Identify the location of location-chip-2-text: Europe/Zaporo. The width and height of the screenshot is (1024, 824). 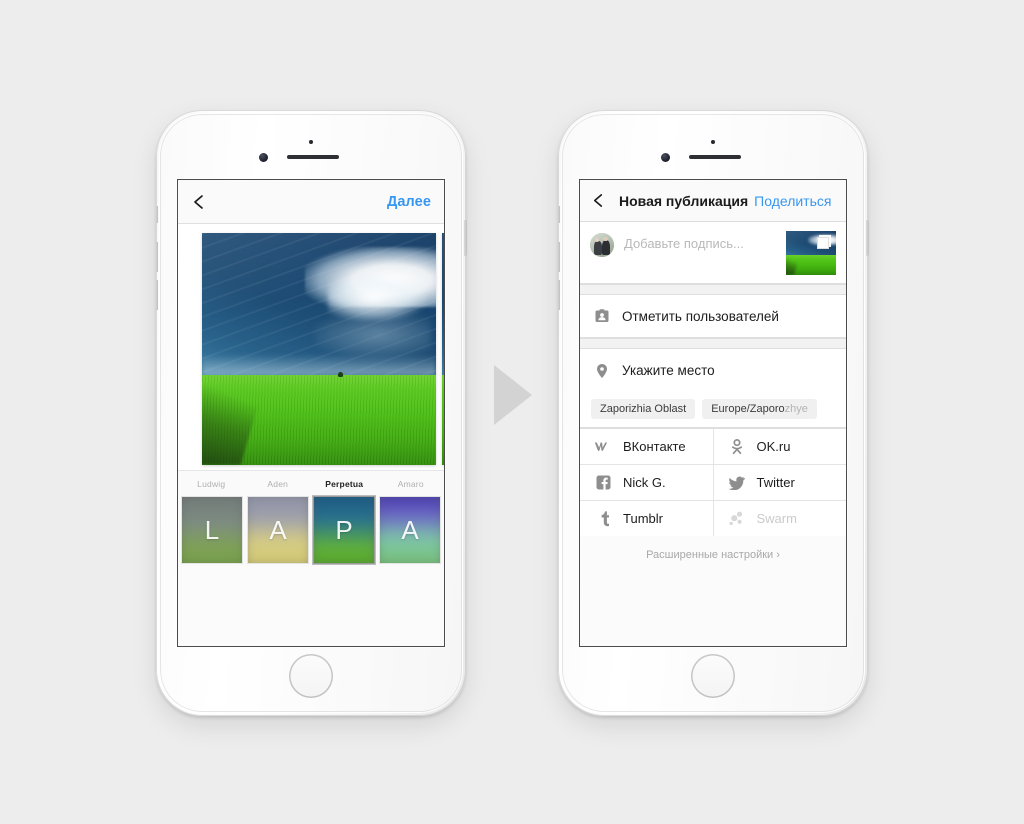
(748, 409).